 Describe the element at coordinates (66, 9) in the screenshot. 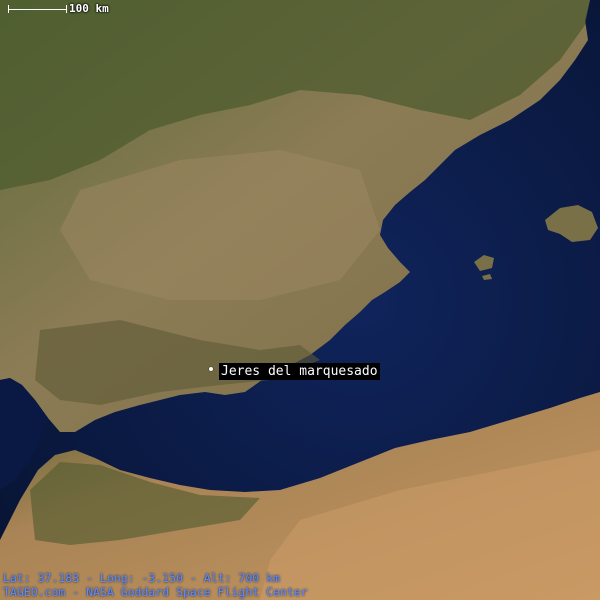

I see `scale-bar-tick-end` at that location.